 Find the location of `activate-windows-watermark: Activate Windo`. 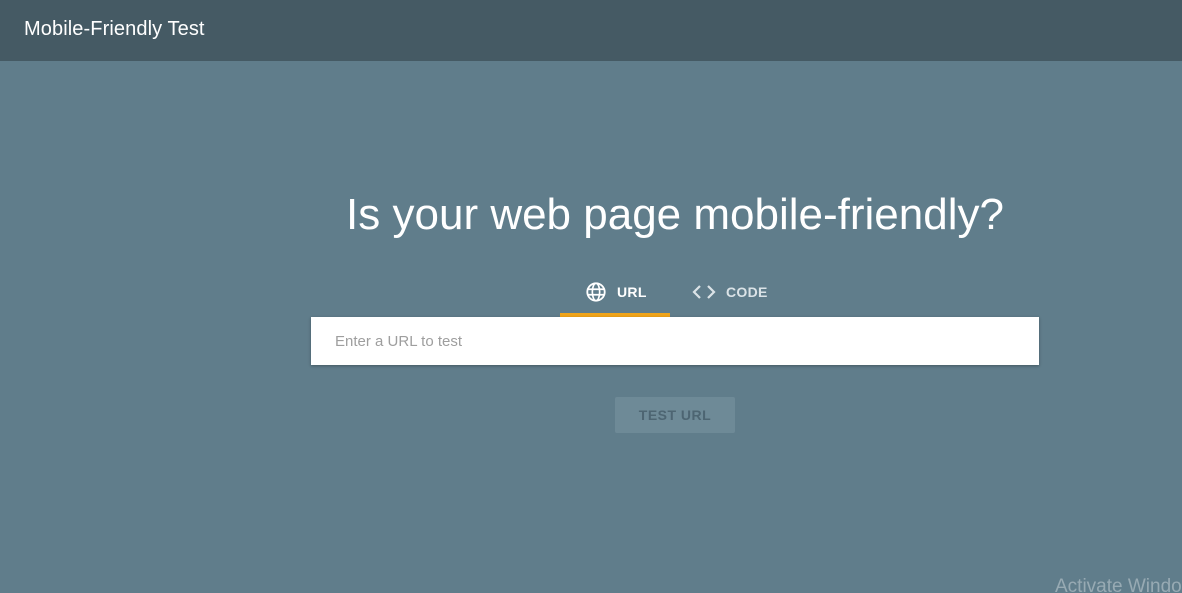

activate-windows-watermark: Activate Windo is located at coordinates (1118, 584).